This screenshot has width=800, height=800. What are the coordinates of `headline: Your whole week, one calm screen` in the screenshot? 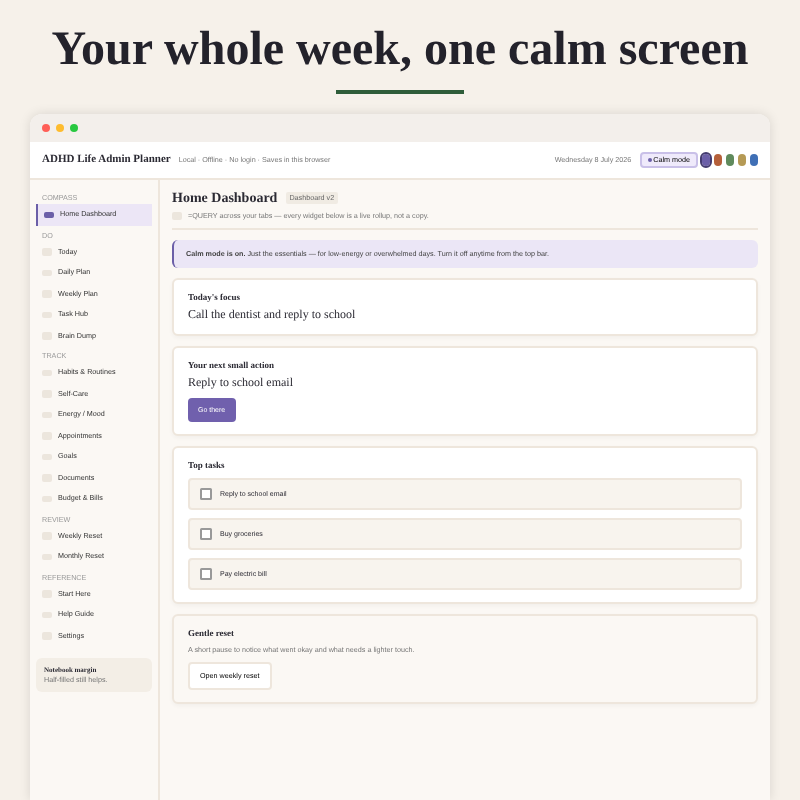 It's located at (400, 51).